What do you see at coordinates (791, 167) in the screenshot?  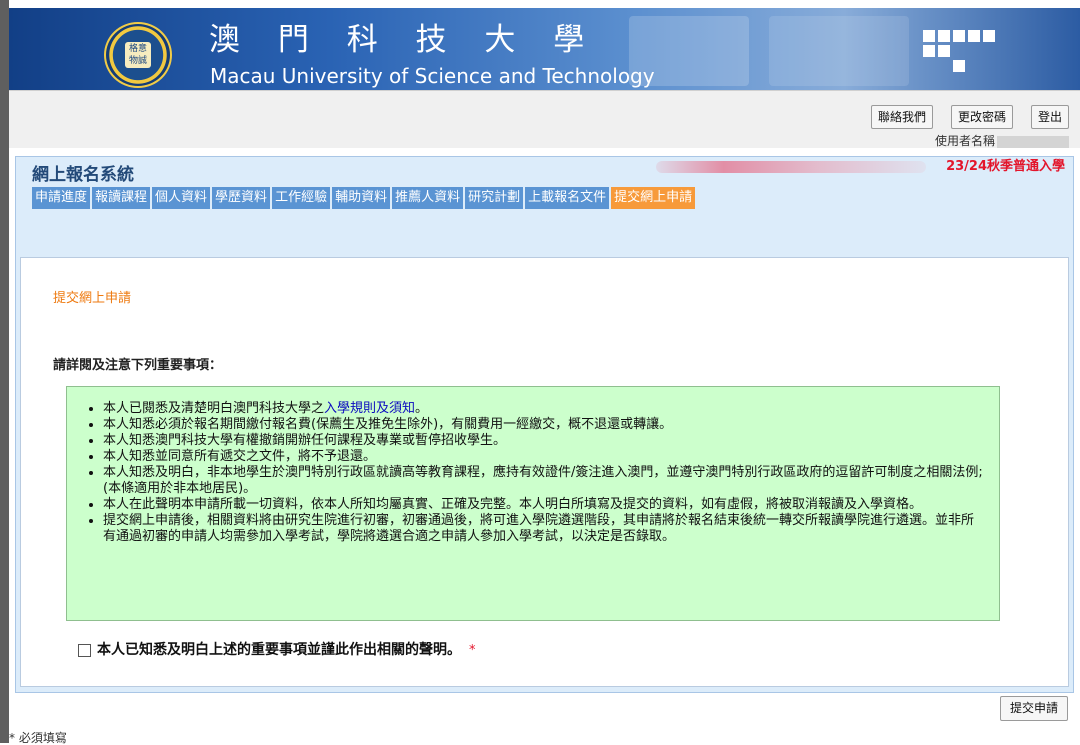 I see `applicant-info-redacted` at bounding box center [791, 167].